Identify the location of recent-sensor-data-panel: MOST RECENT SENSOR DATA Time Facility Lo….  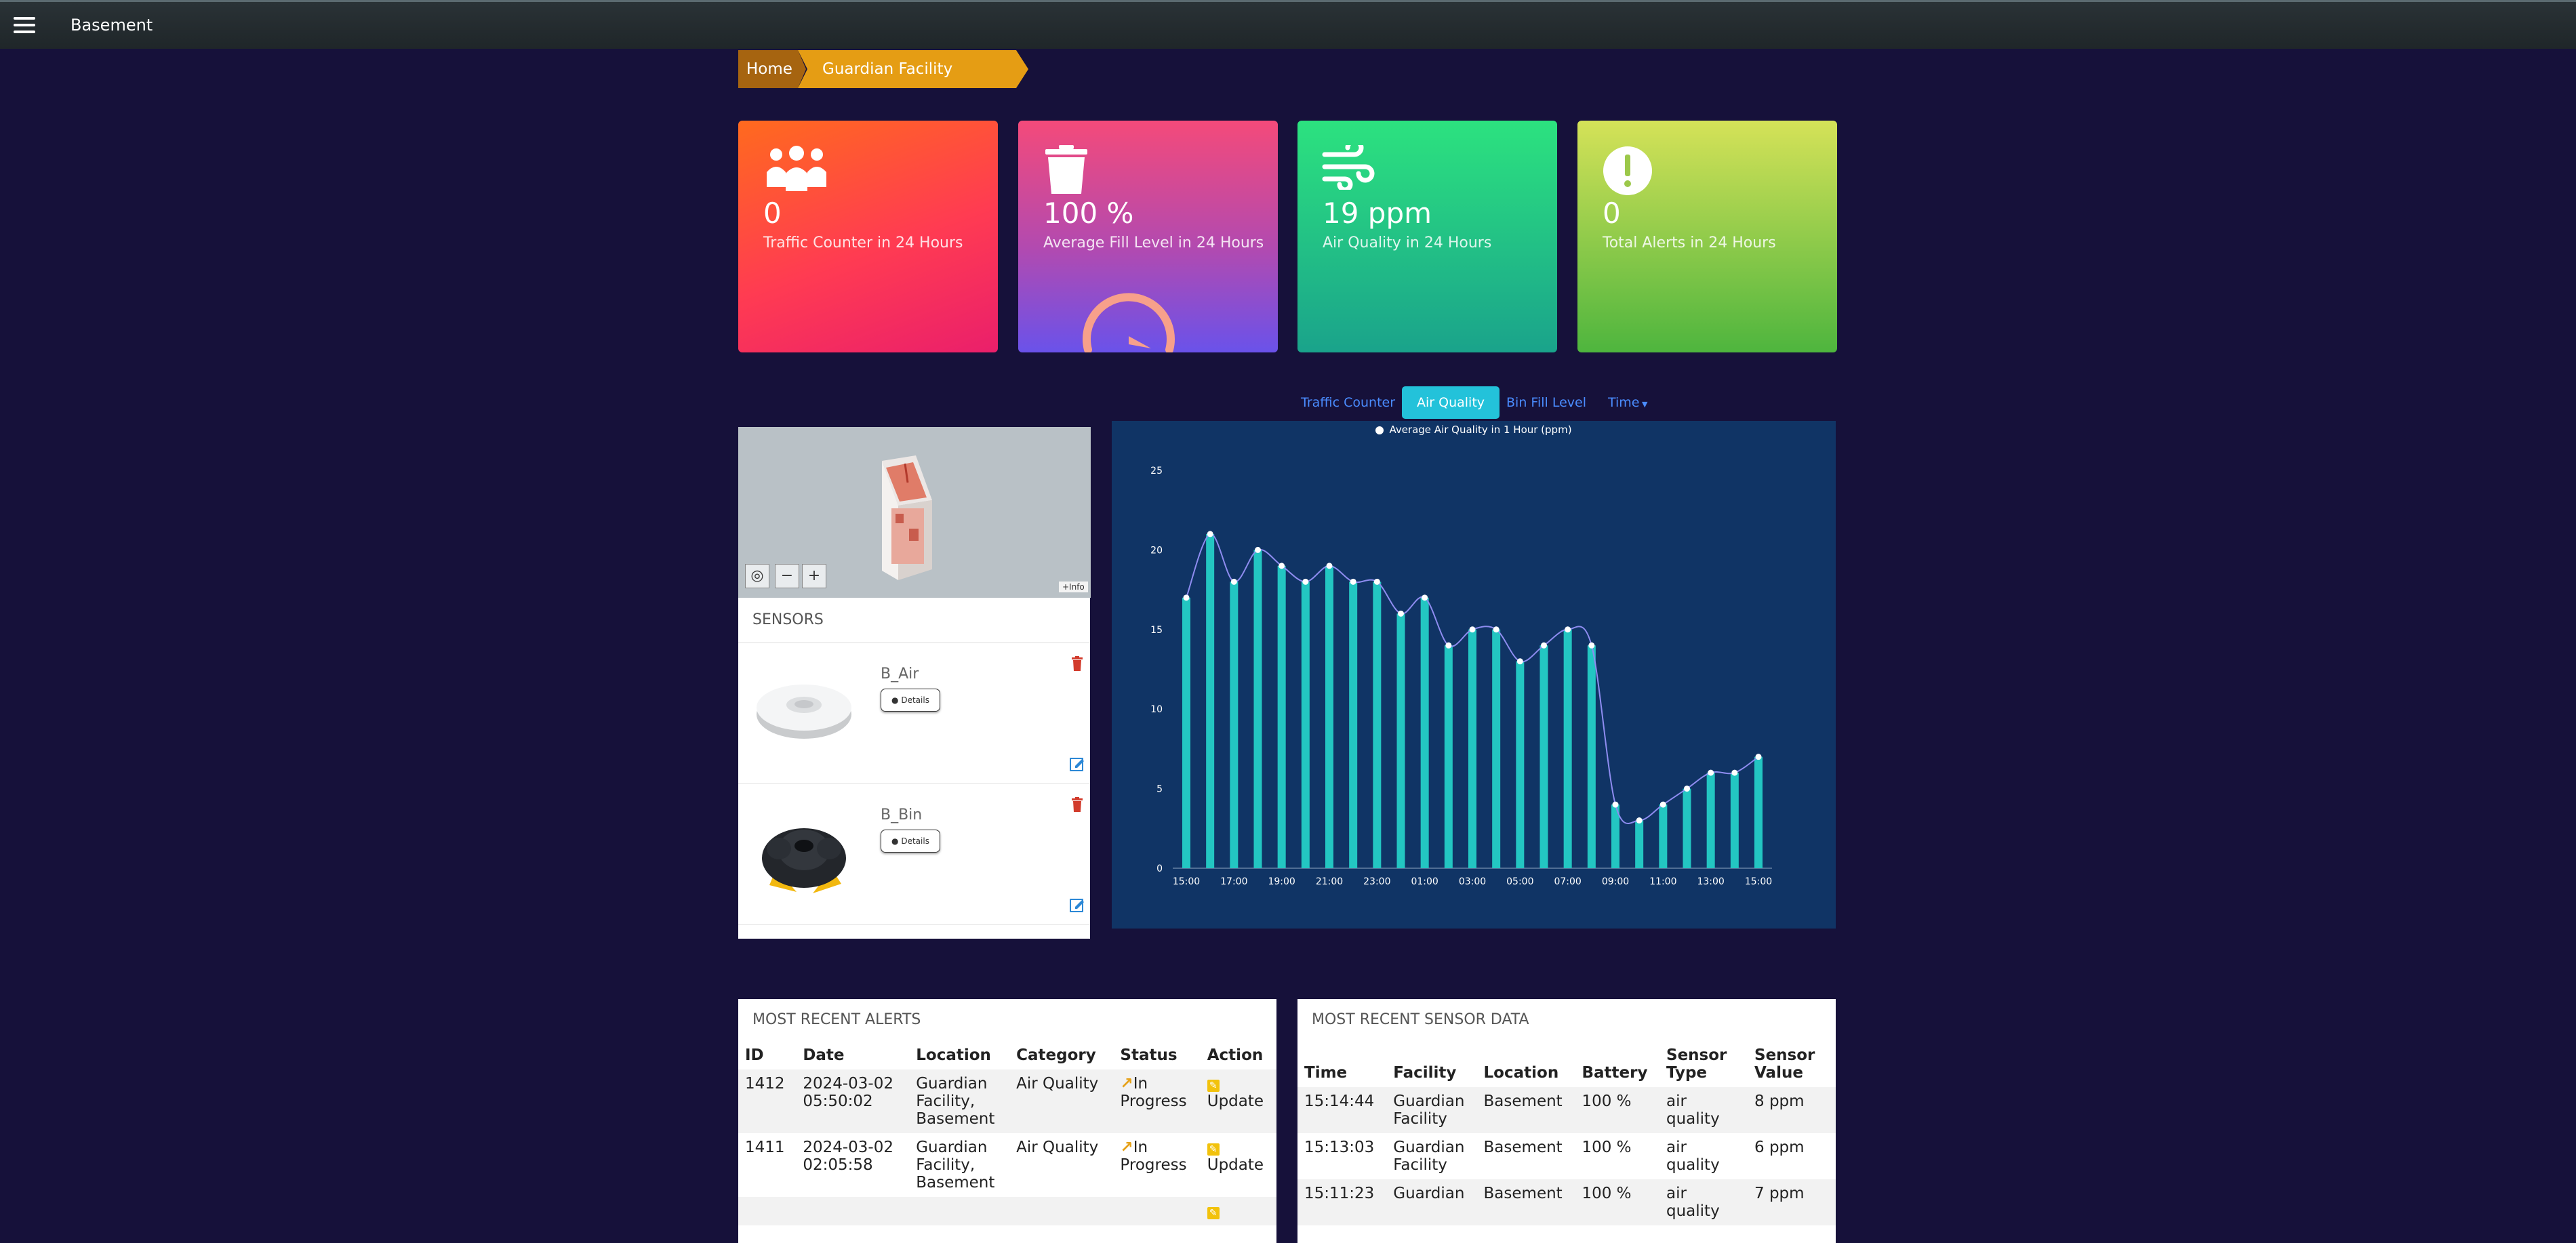
(1566, 1121).